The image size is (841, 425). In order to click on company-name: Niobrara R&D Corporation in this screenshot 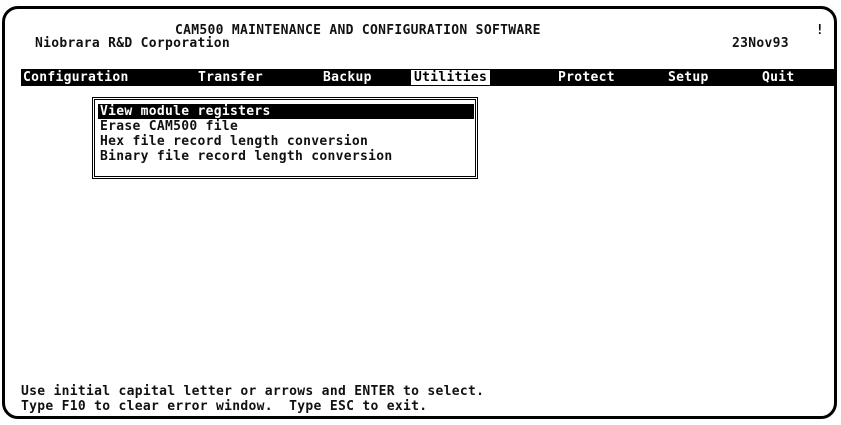, I will do `click(133, 43)`.